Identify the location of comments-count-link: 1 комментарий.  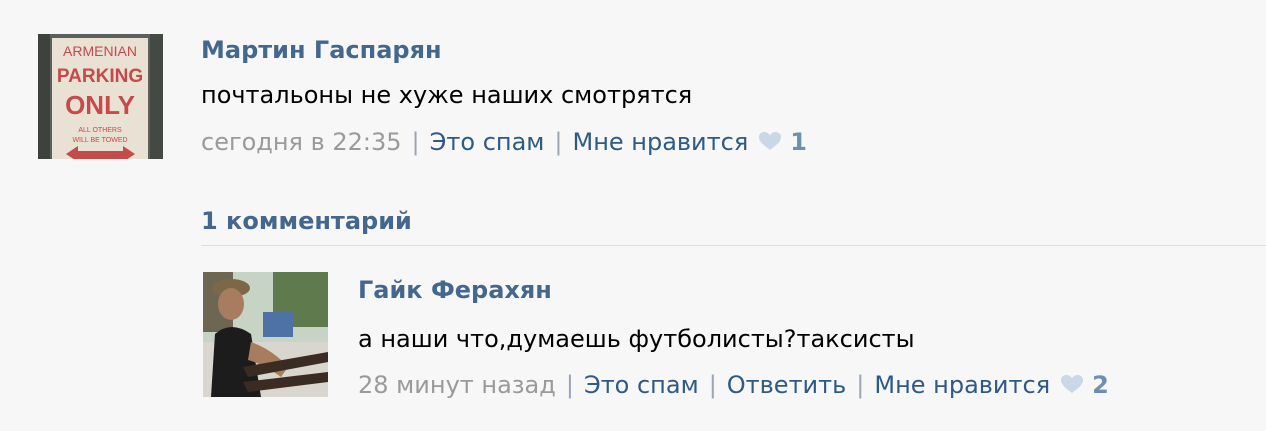
(306, 221).